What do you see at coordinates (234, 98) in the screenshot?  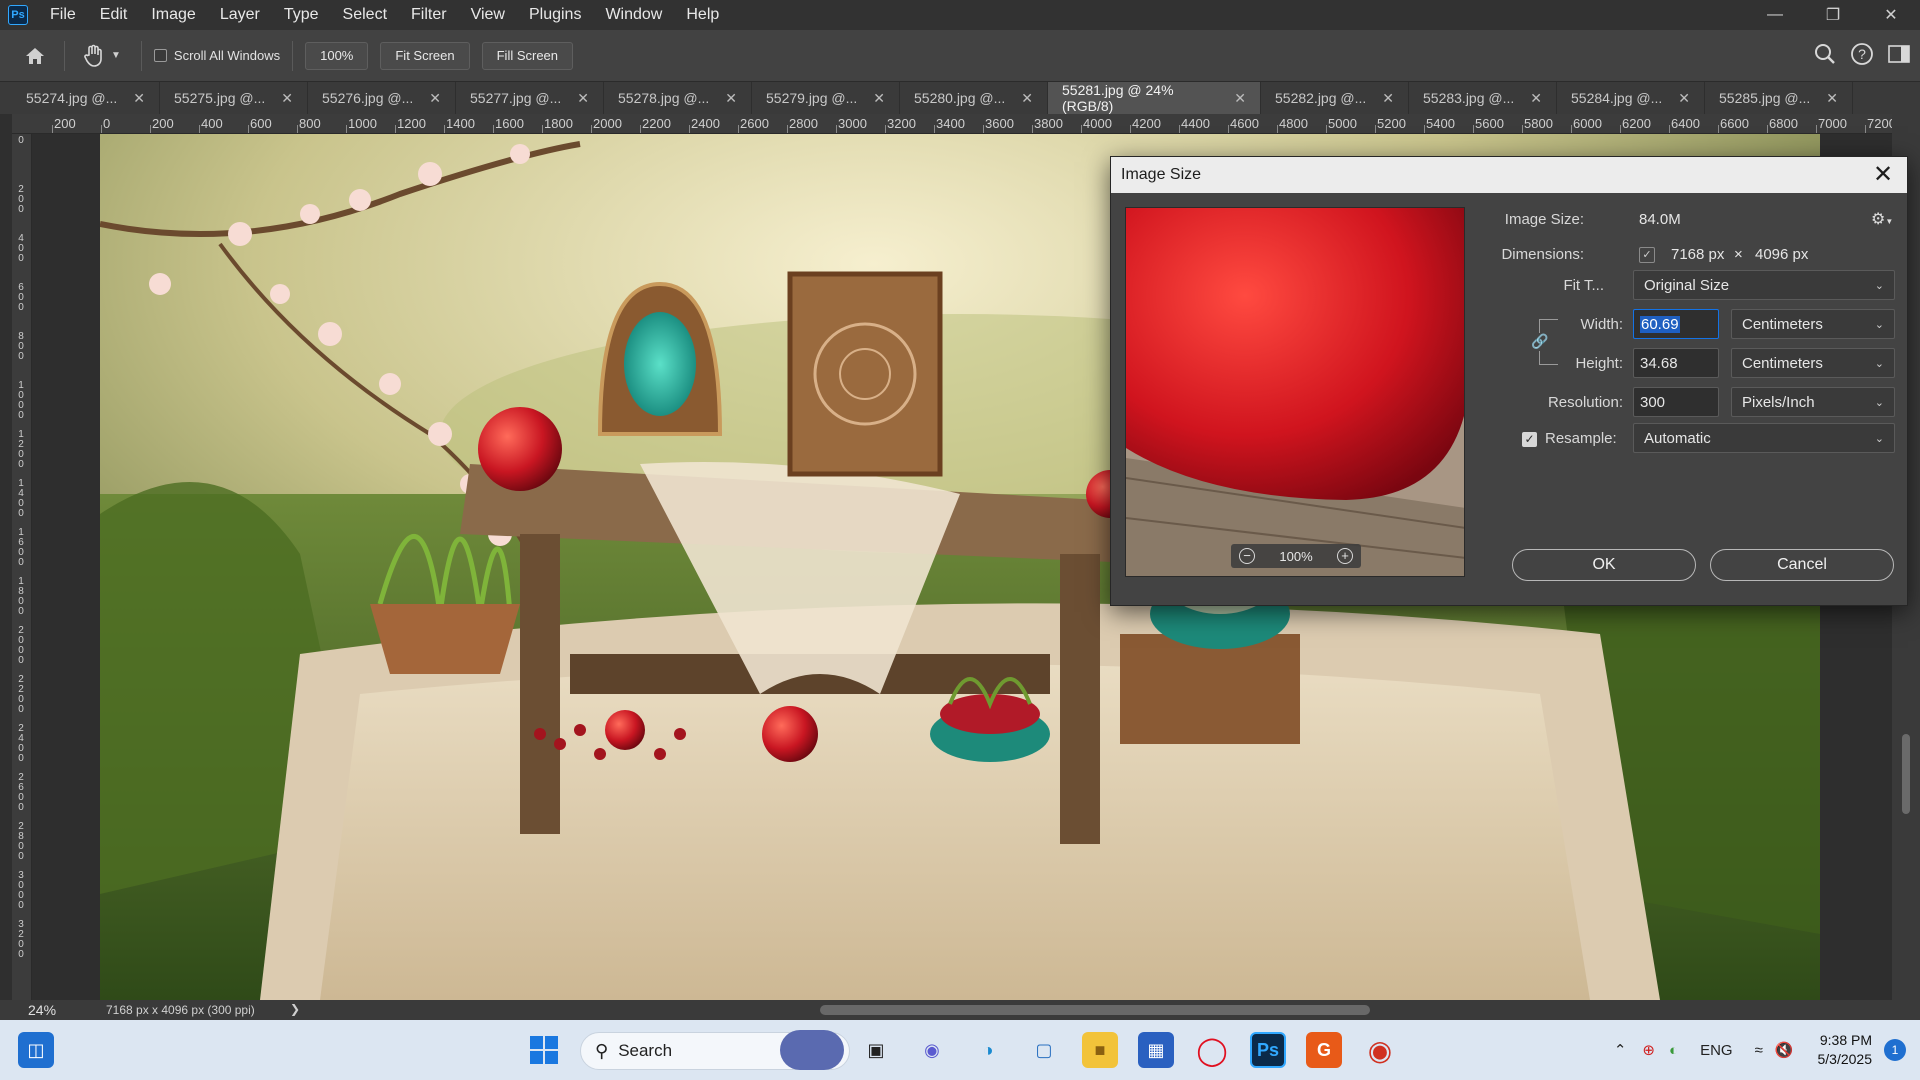 I see `tab-1: 55275.jpg @... ✕` at bounding box center [234, 98].